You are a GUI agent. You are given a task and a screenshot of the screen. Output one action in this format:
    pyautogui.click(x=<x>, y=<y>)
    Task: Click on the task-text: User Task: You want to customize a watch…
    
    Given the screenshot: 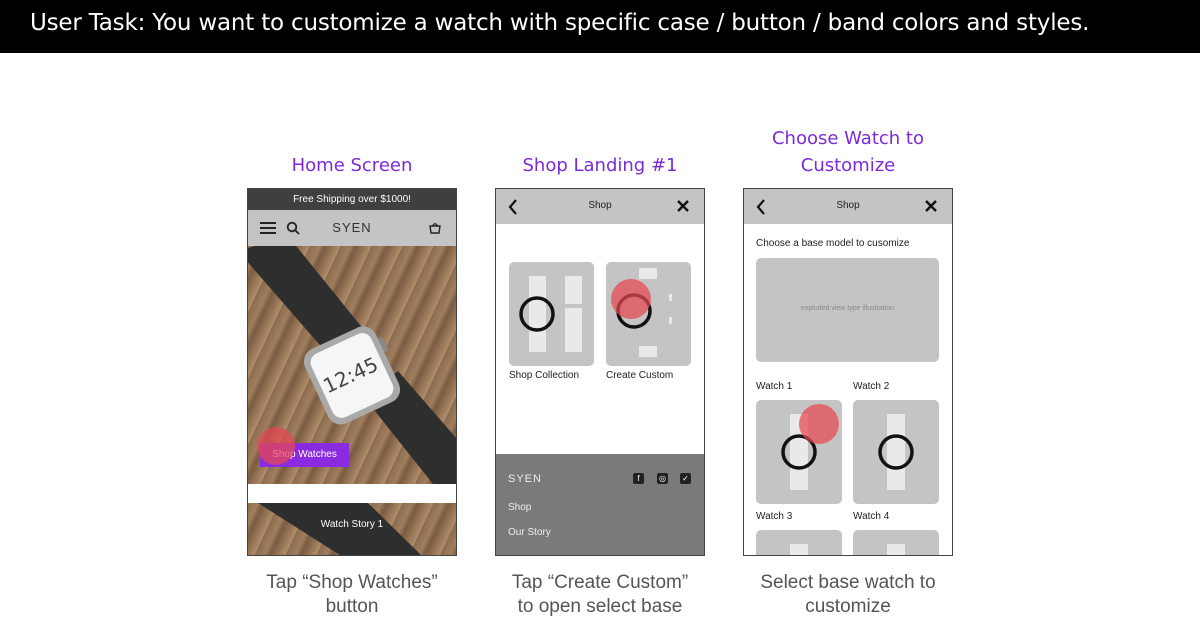 What is the action you would take?
    pyautogui.click(x=560, y=23)
    